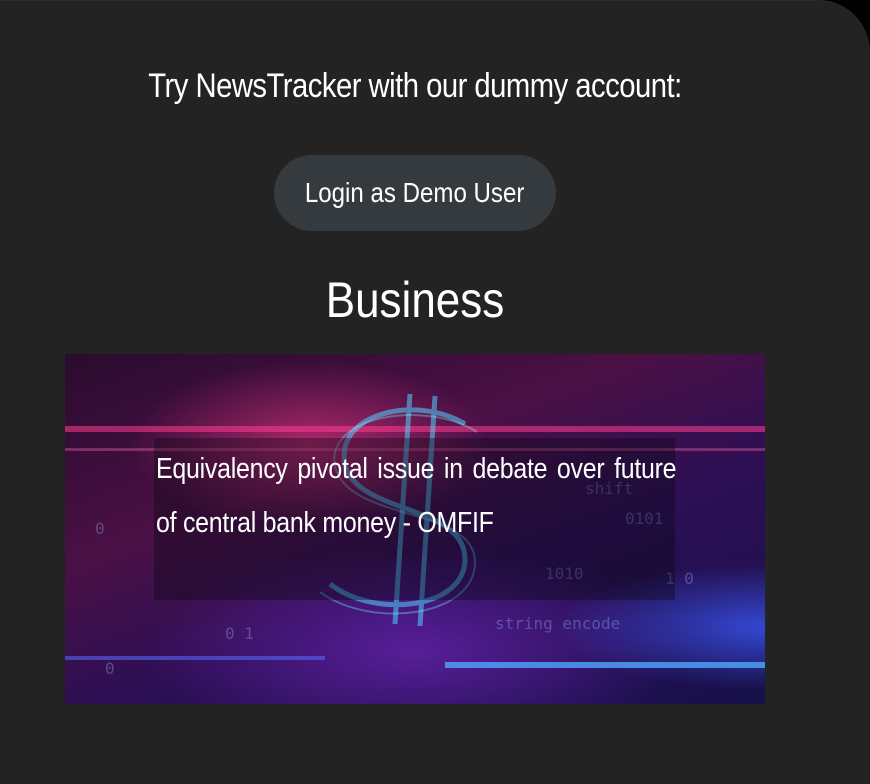 The width and height of the screenshot is (870, 784). I want to click on login-demo-user-button: Login as Demo User, so click(415, 193).